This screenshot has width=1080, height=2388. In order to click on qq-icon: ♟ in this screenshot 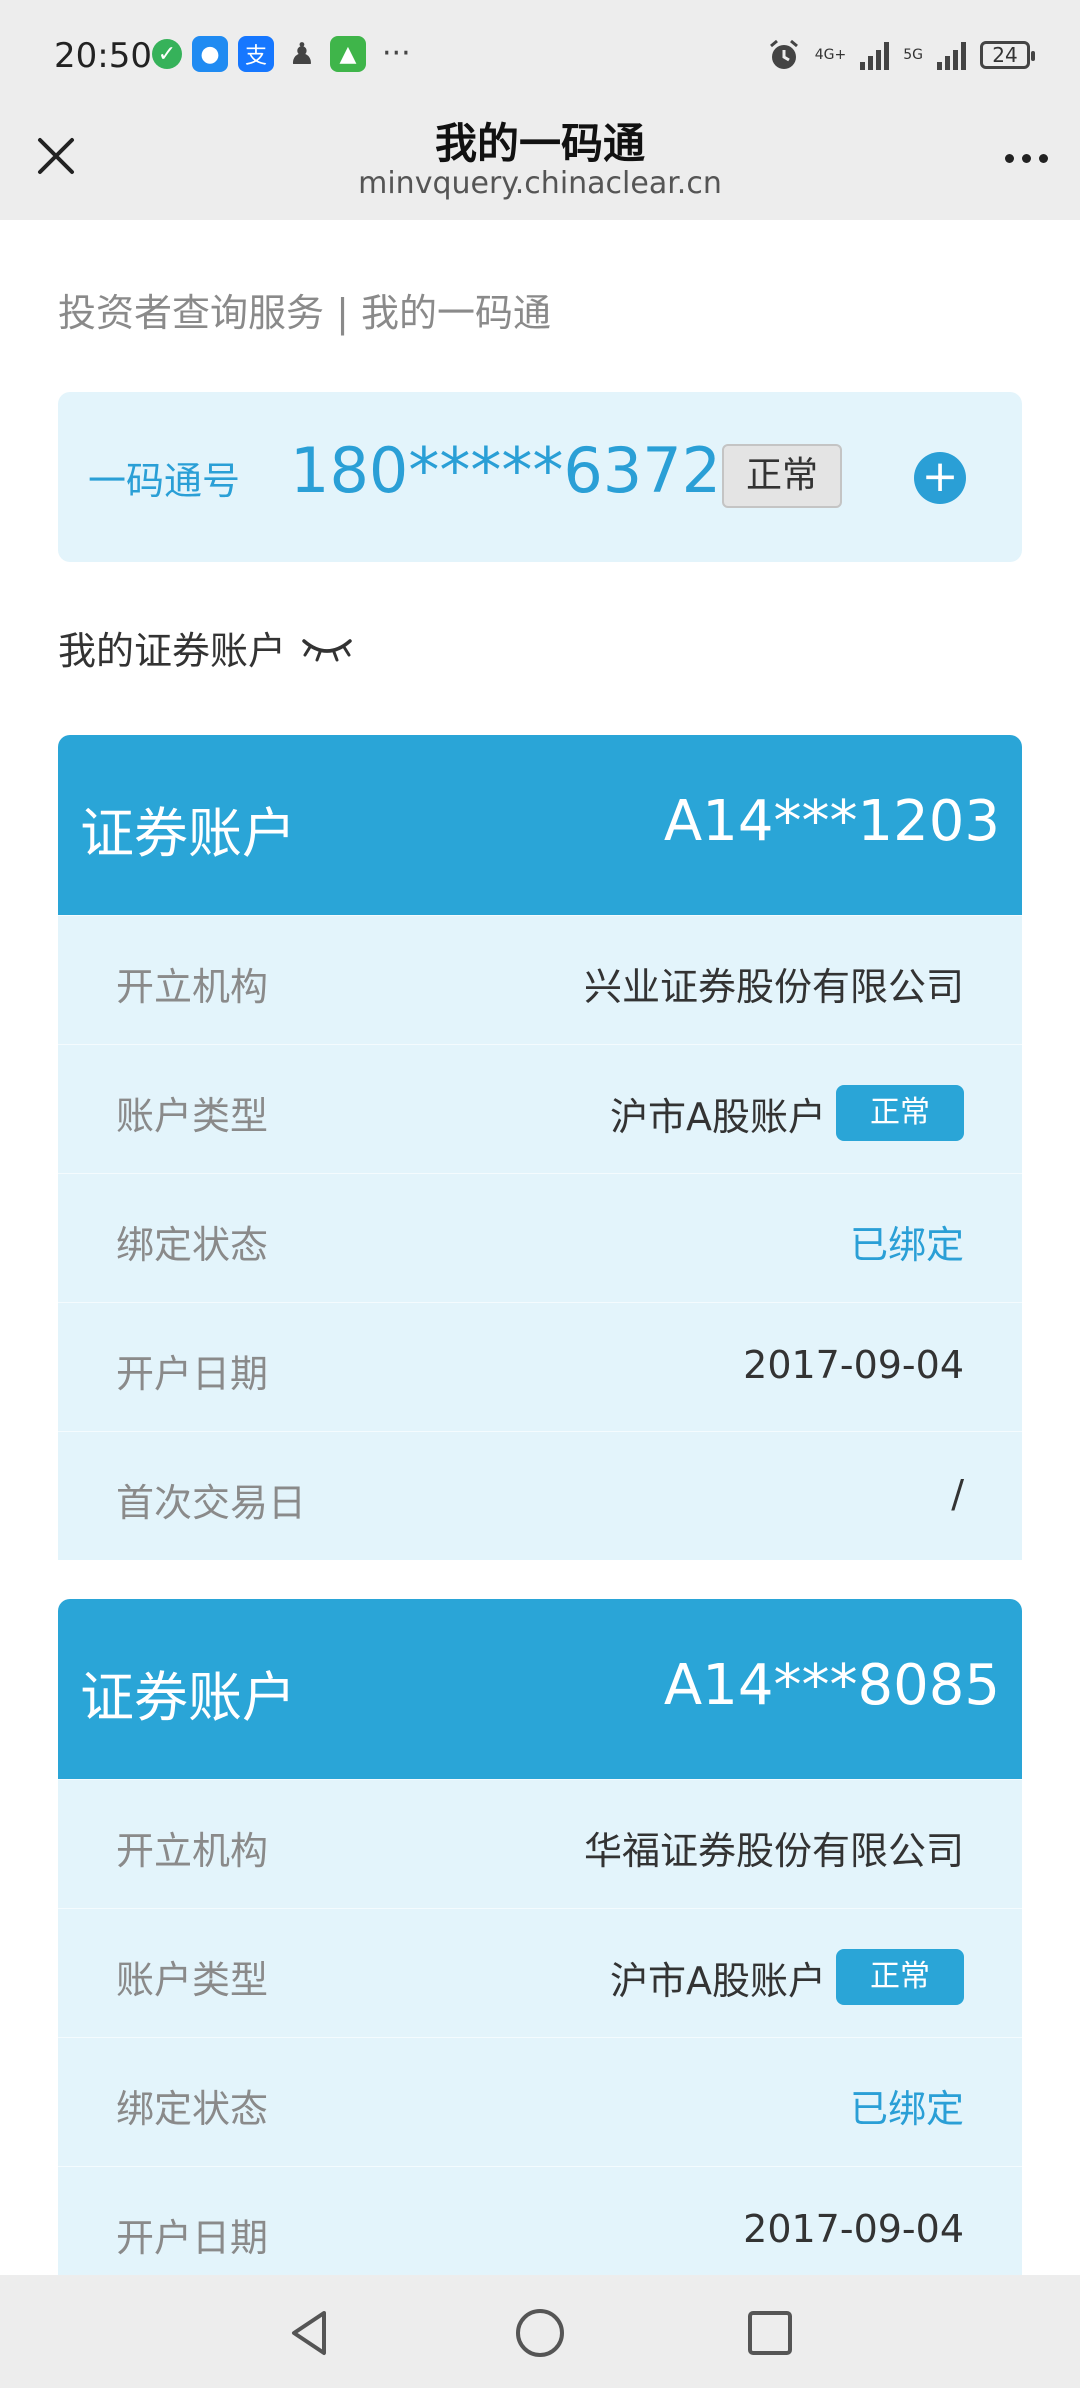, I will do `click(302, 54)`.